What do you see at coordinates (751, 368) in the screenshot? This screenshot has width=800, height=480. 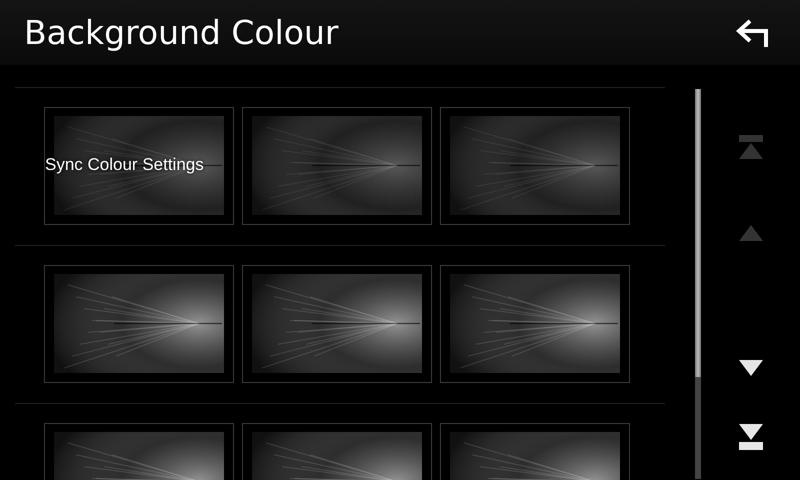 I see `scroll-down-icon` at bounding box center [751, 368].